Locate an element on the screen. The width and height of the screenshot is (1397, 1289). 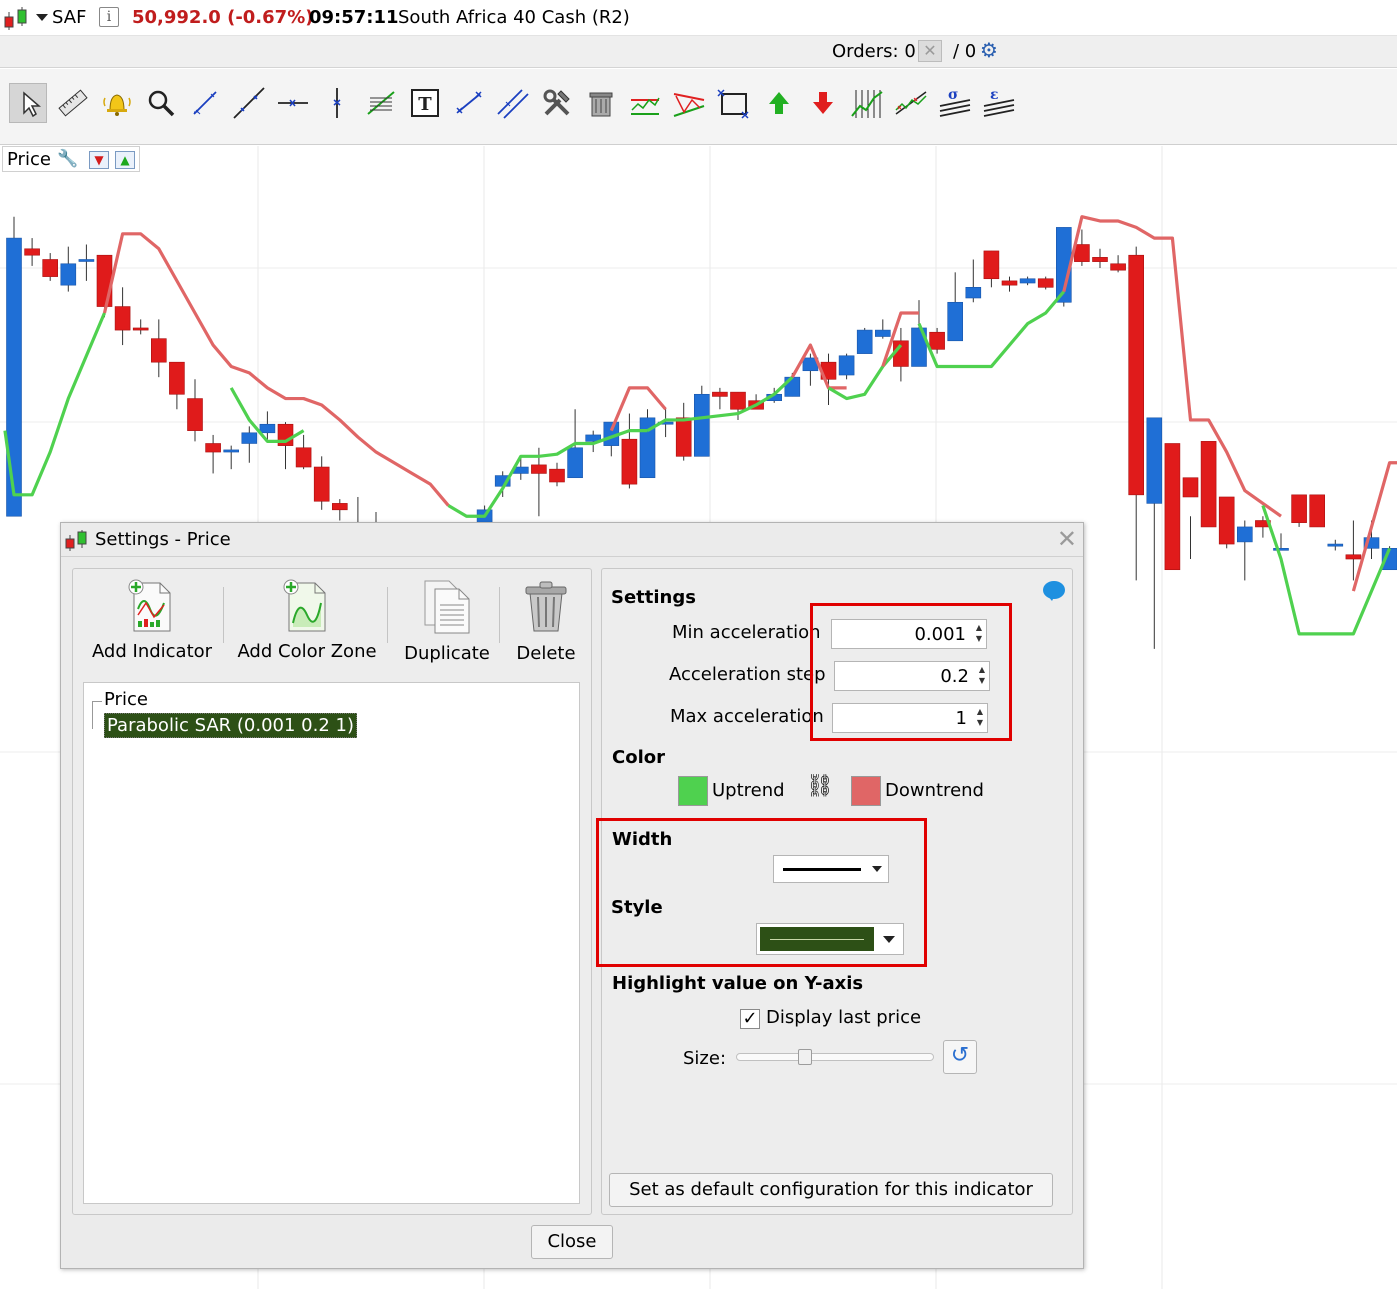
indicator-tree: Price Parabolic SAR (0.001 0.2 1) is located at coordinates (331, 943).